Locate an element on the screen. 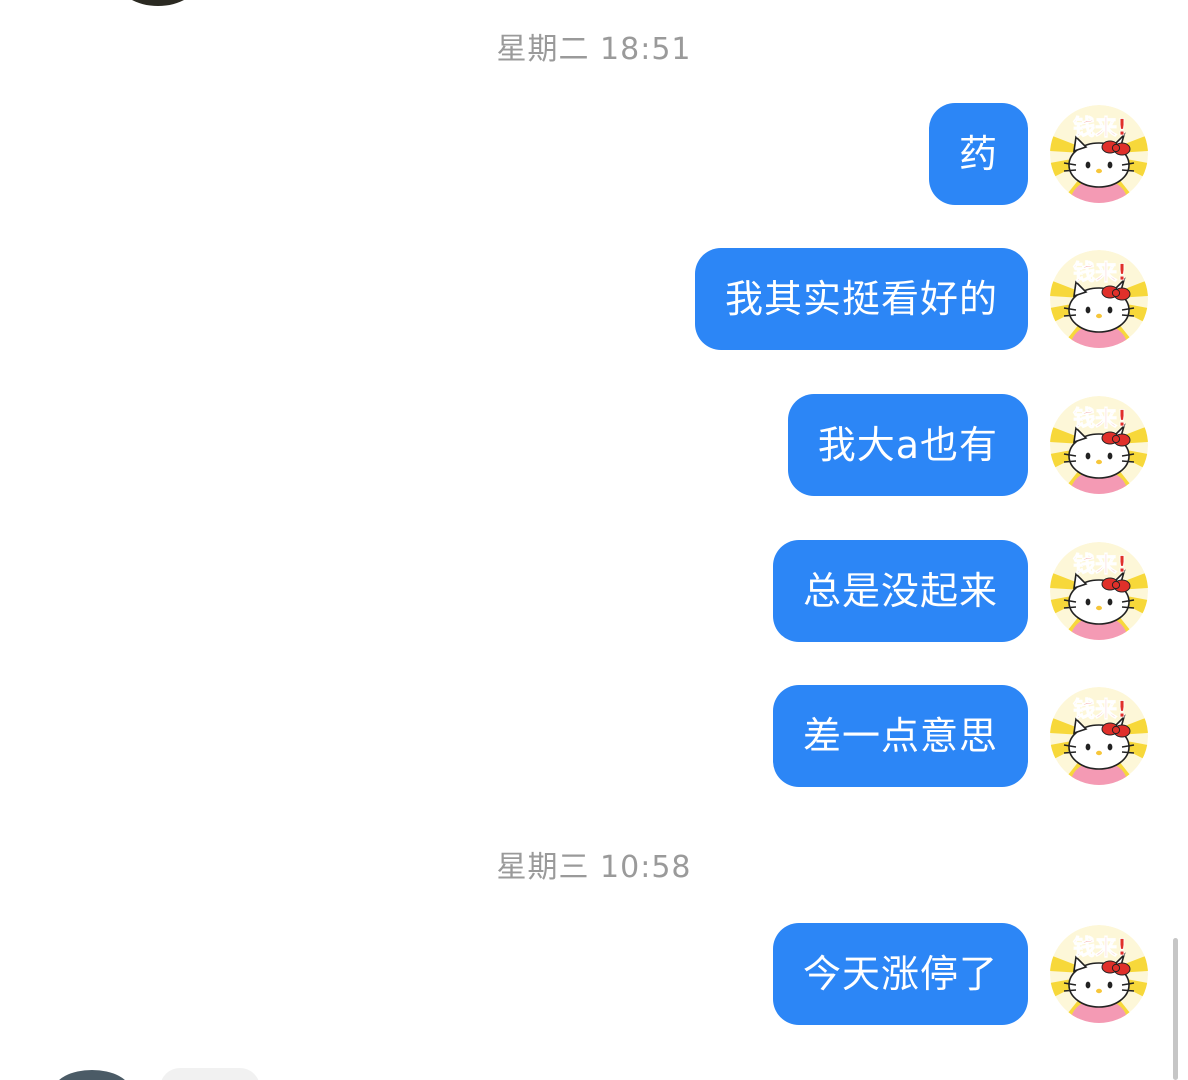  scrollbar is located at coordinates (1175, 1009).